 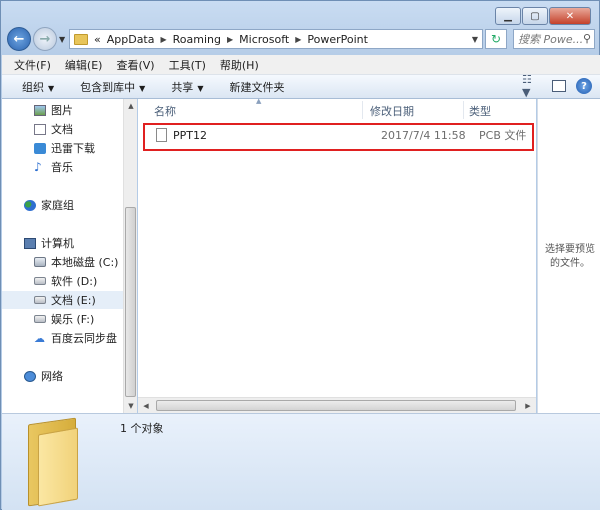 I want to click on breadcrumb-roaming: Roaming, so click(x=197, y=39).